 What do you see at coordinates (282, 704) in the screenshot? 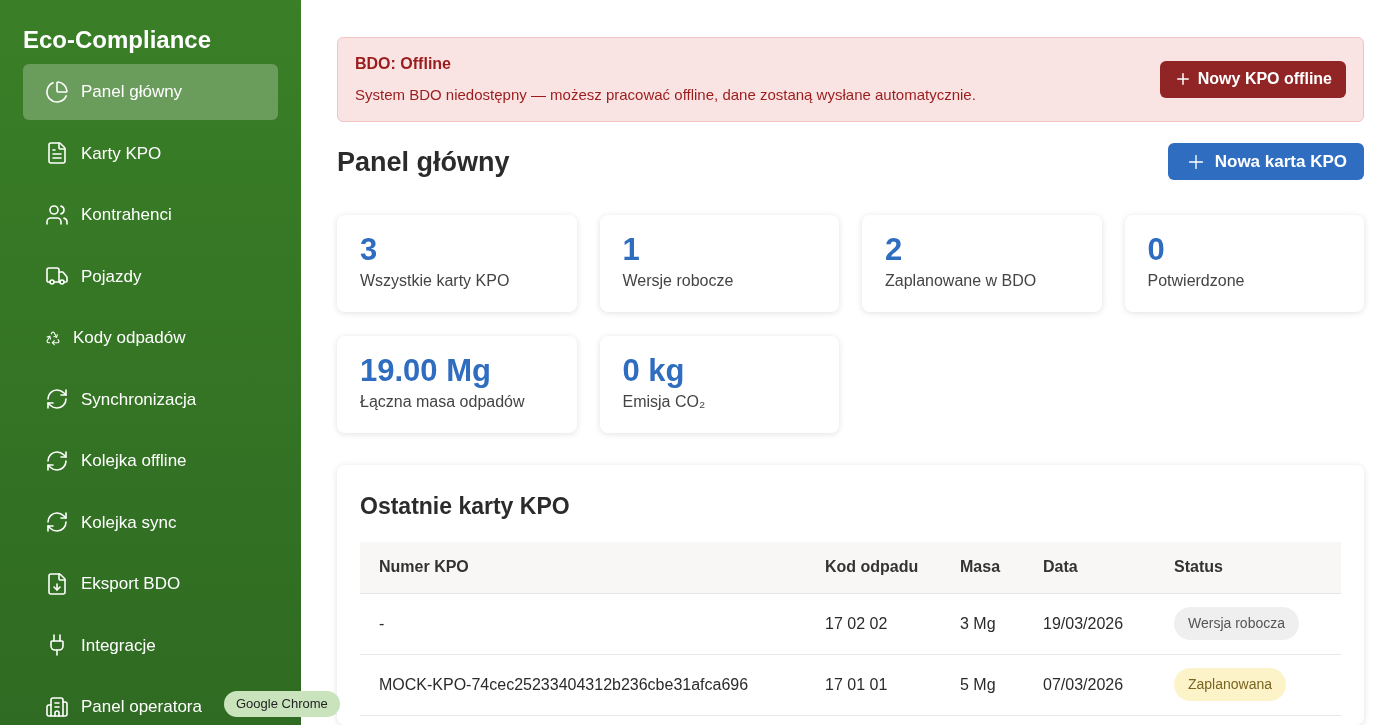
I see `tooltip: Google Chrome` at bounding box center [282, 704].